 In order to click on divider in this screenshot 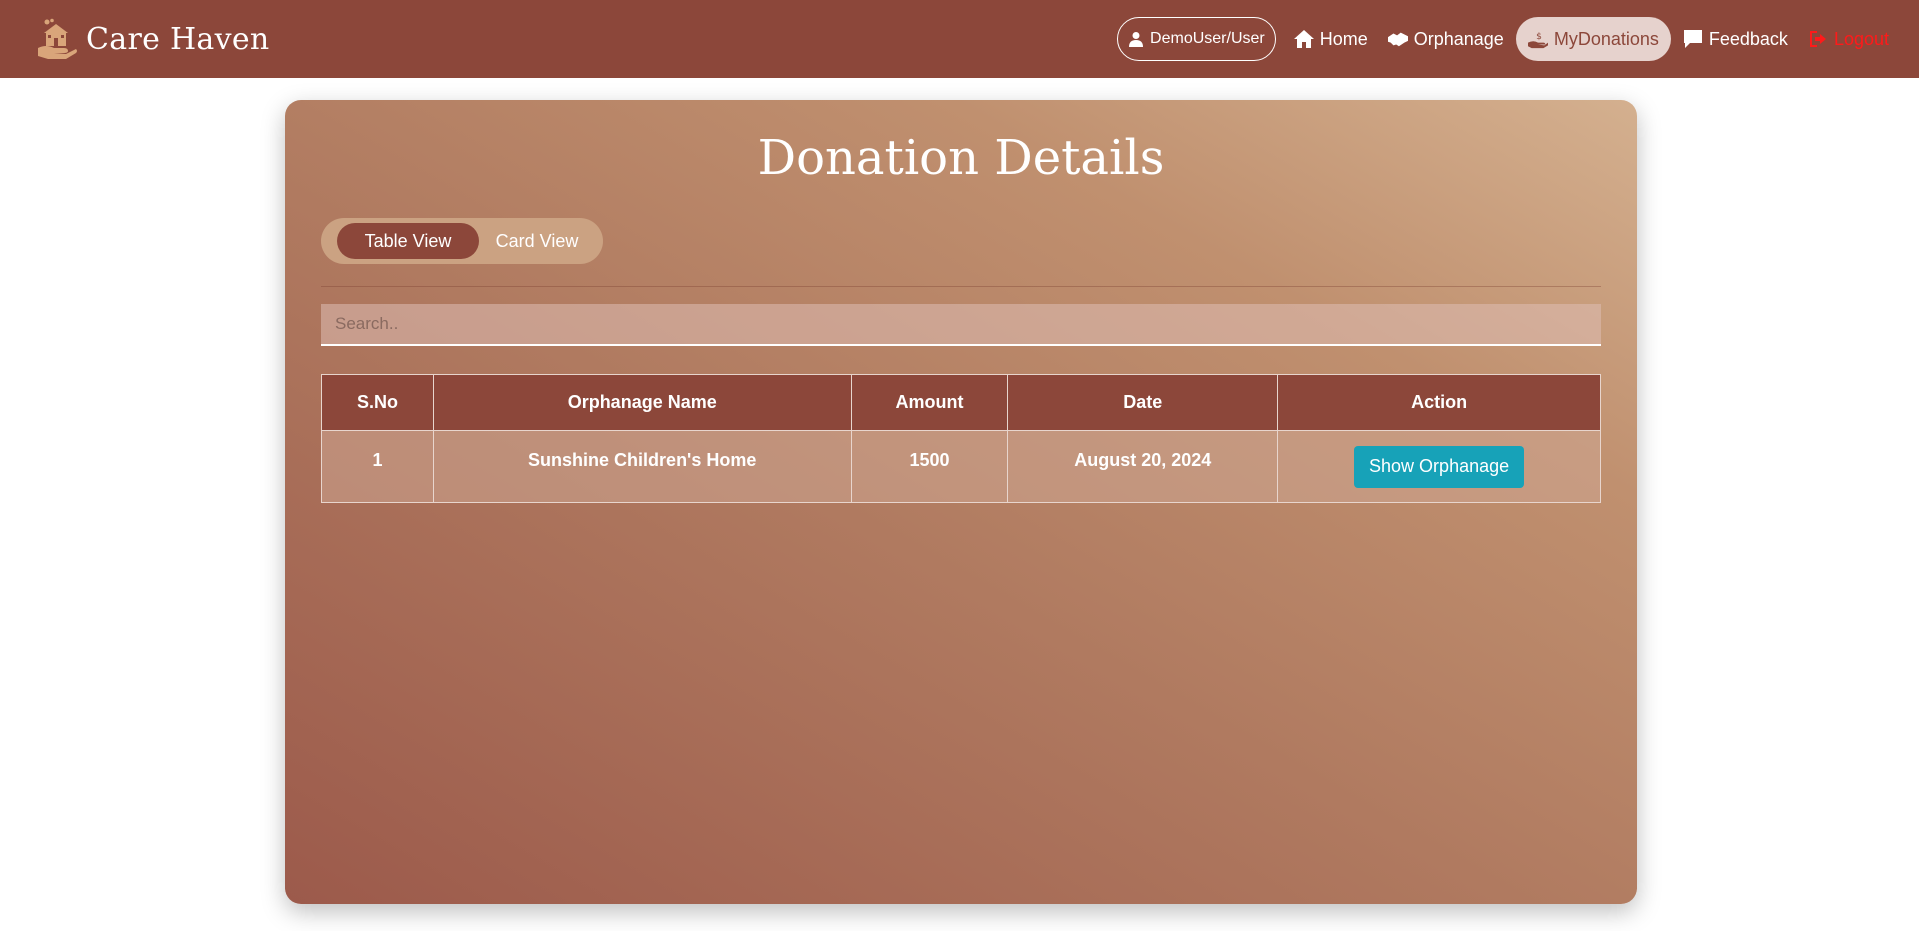, I will do `click(961, 286)`.